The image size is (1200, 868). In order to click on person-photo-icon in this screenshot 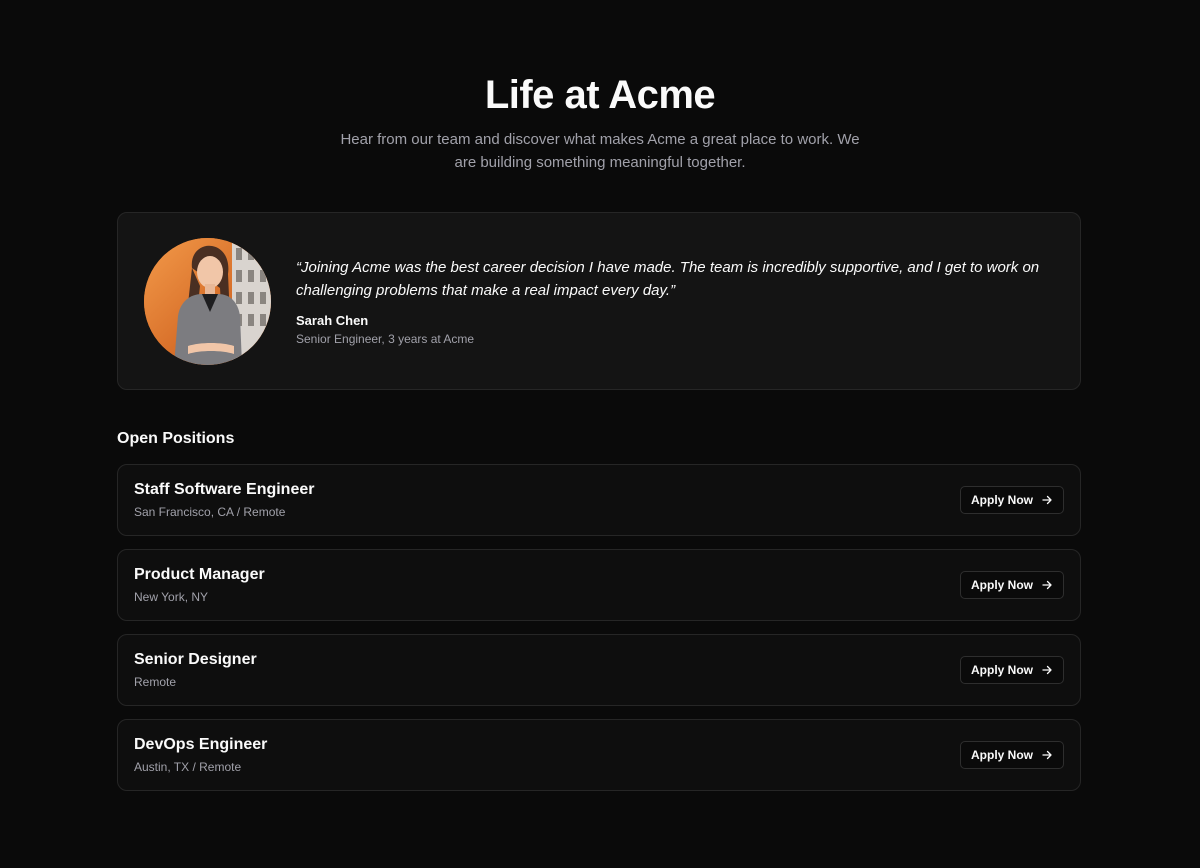, I will do `click(207, 301)`.